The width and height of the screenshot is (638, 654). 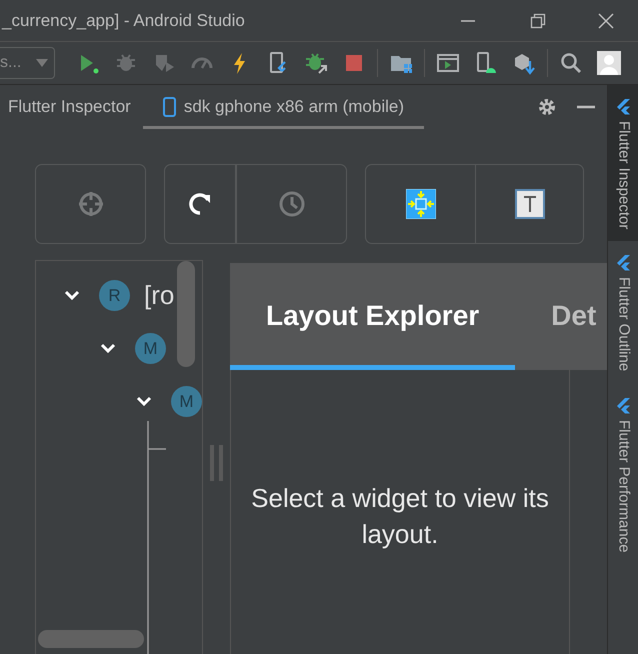 I want to click on side-tab-label: Flutter Inspector, so click(x=624, y=175).